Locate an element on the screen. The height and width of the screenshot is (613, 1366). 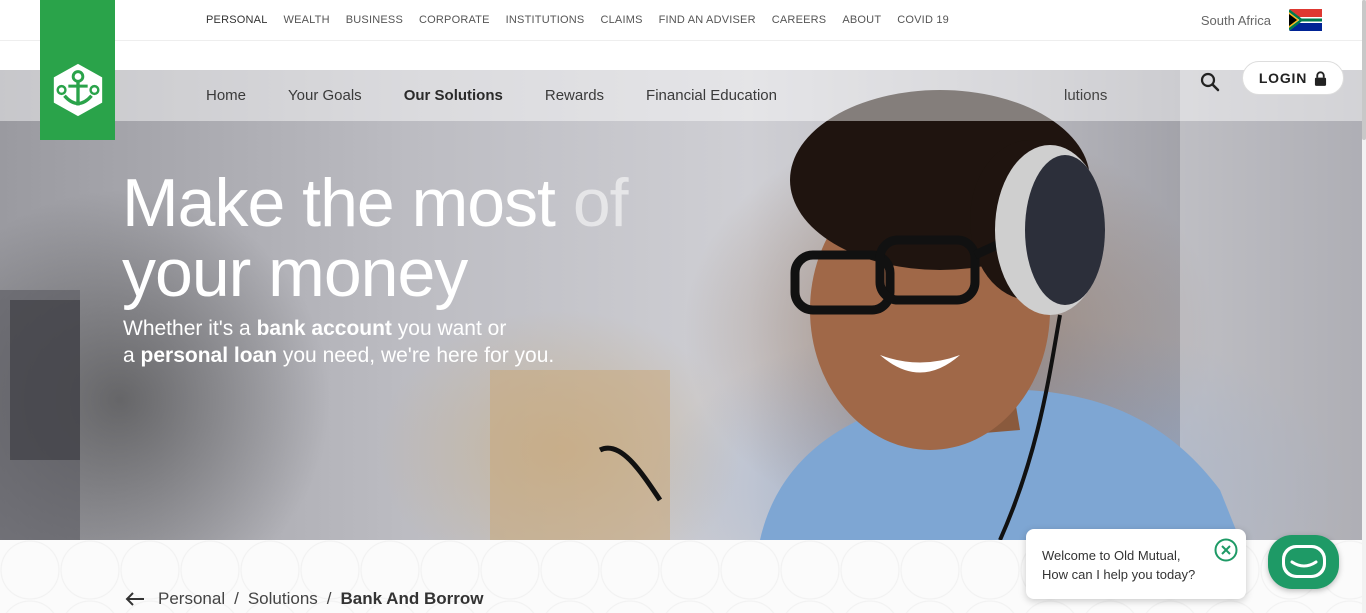
old-mutual-logo is located at coordinates (77, 70).